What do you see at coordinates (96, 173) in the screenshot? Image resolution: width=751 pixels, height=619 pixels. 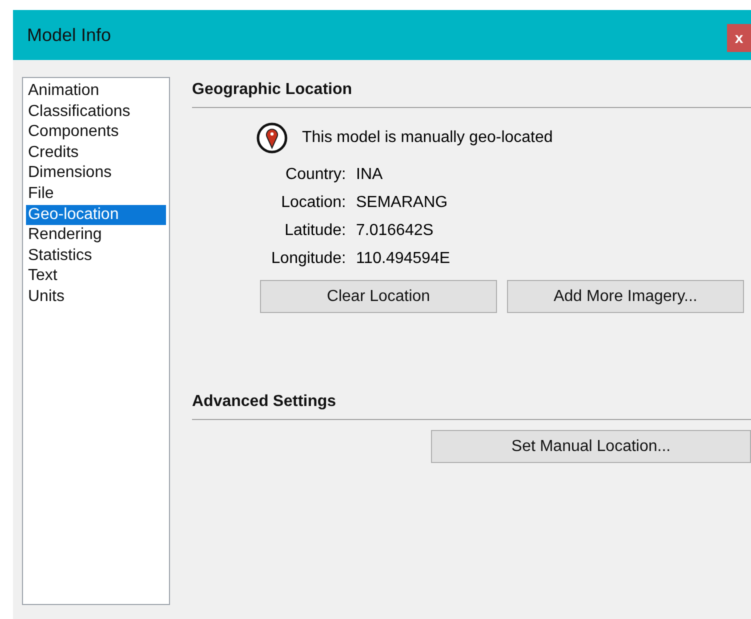 I see `list-item: Dimensions` at bounding box center [96, 173].